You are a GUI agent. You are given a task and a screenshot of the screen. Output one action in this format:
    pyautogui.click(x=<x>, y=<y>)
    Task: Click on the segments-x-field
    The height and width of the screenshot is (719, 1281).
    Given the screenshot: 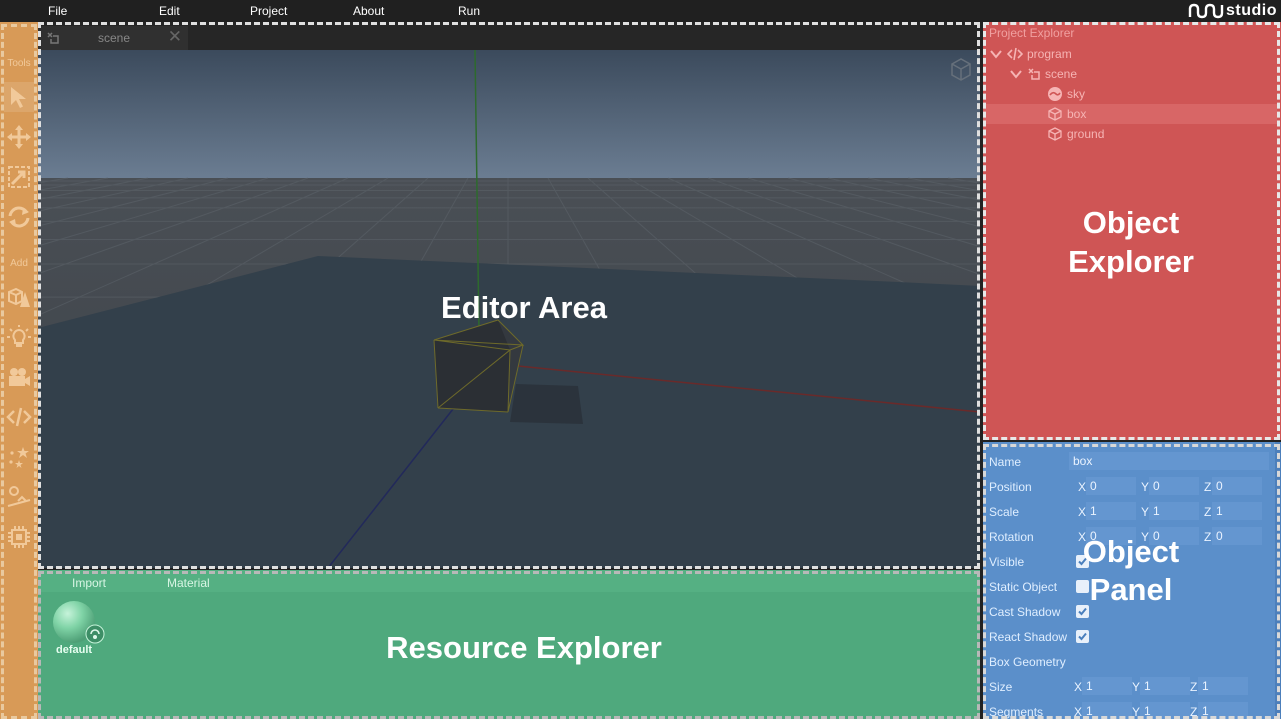 What is the action you would take?
    pyautogui.click(x=1107, y=710)
    